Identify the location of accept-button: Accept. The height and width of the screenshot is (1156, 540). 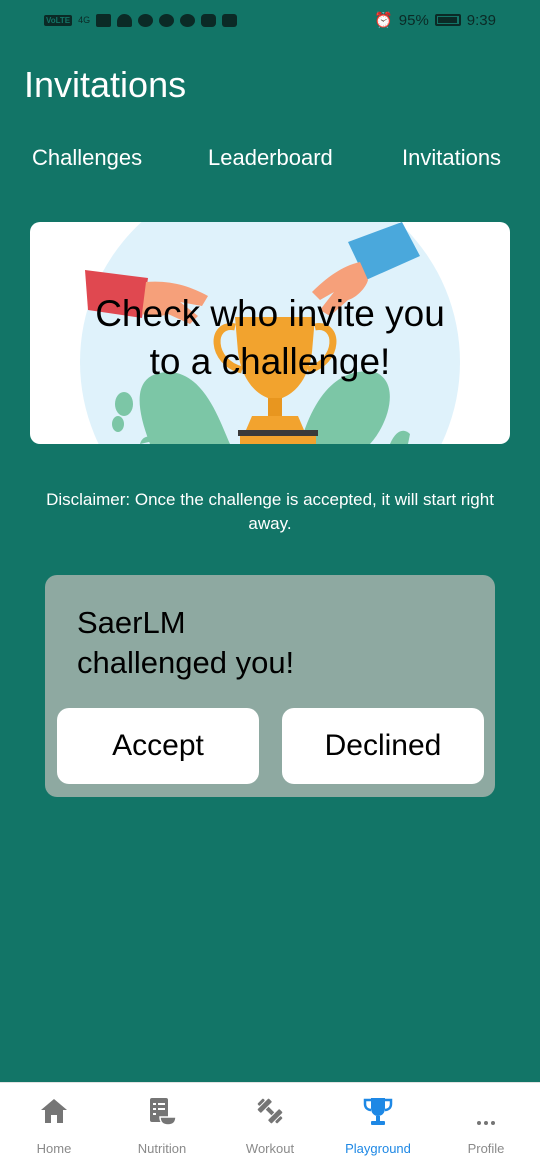
(158, 746).